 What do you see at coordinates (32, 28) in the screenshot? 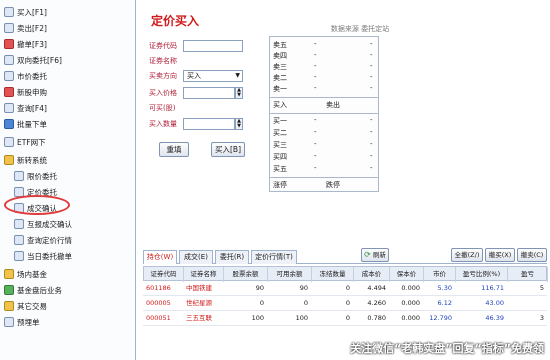
I see `sidebar-item-label: 卖出[F2]` at bounding box center [32, 28].